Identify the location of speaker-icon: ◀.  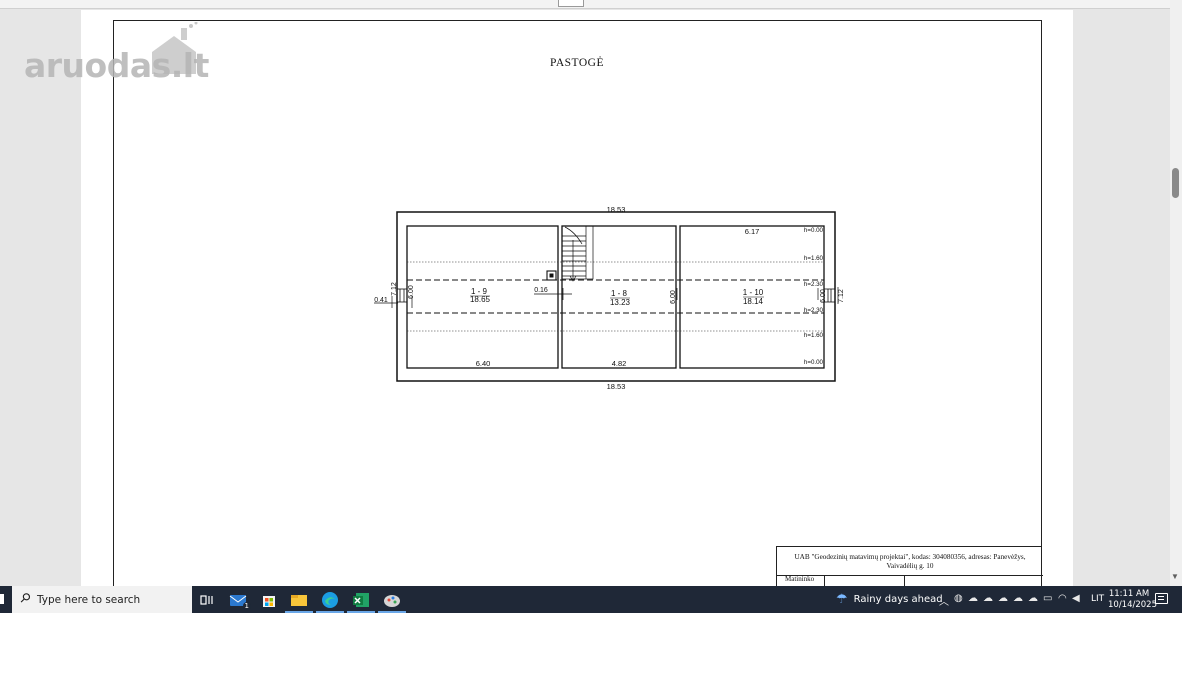
(1076, 598).